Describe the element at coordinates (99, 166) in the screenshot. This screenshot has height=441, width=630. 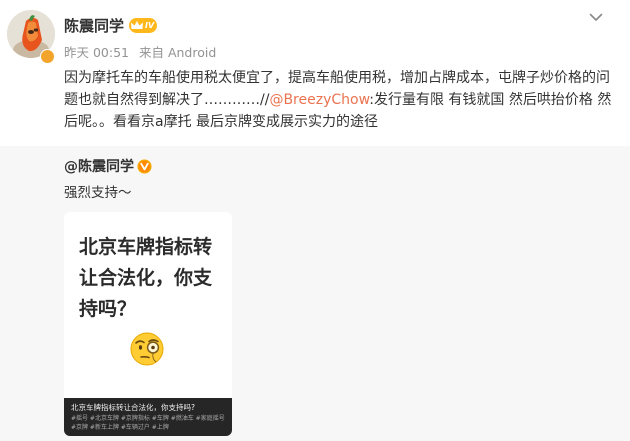
I see `repost-author-name: @陈震同学` at that location.